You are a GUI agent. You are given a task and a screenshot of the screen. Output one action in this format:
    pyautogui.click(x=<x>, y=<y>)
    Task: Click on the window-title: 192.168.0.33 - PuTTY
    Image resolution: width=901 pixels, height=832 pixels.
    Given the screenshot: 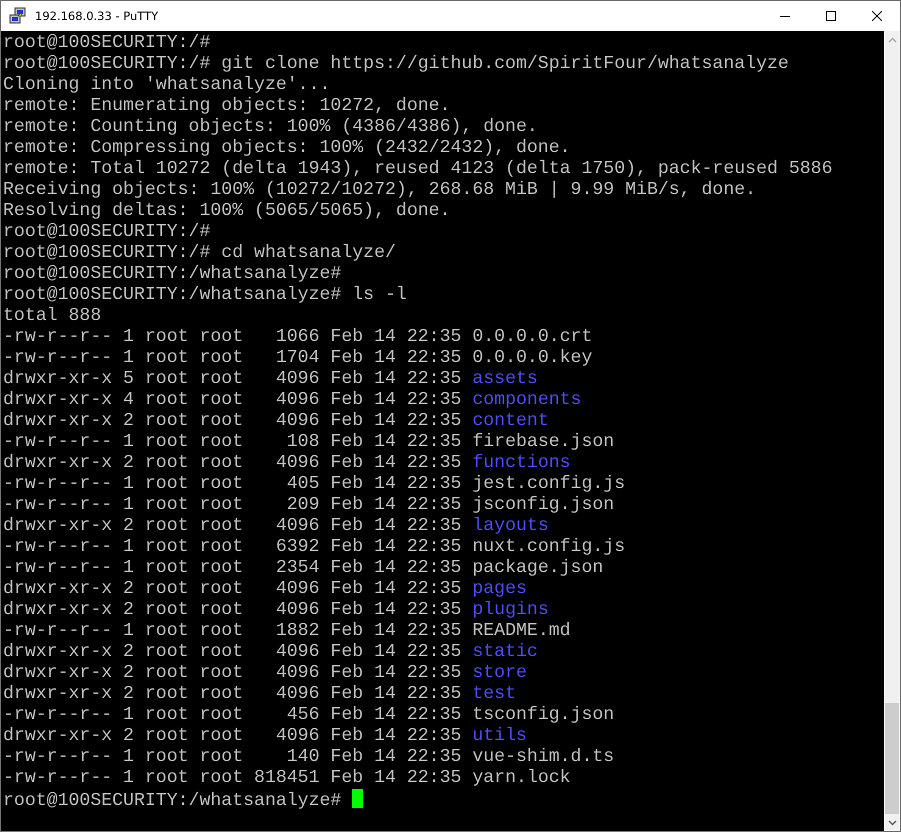 What is the action you would take?
    pyautogui.click(x=97, y=16)
    